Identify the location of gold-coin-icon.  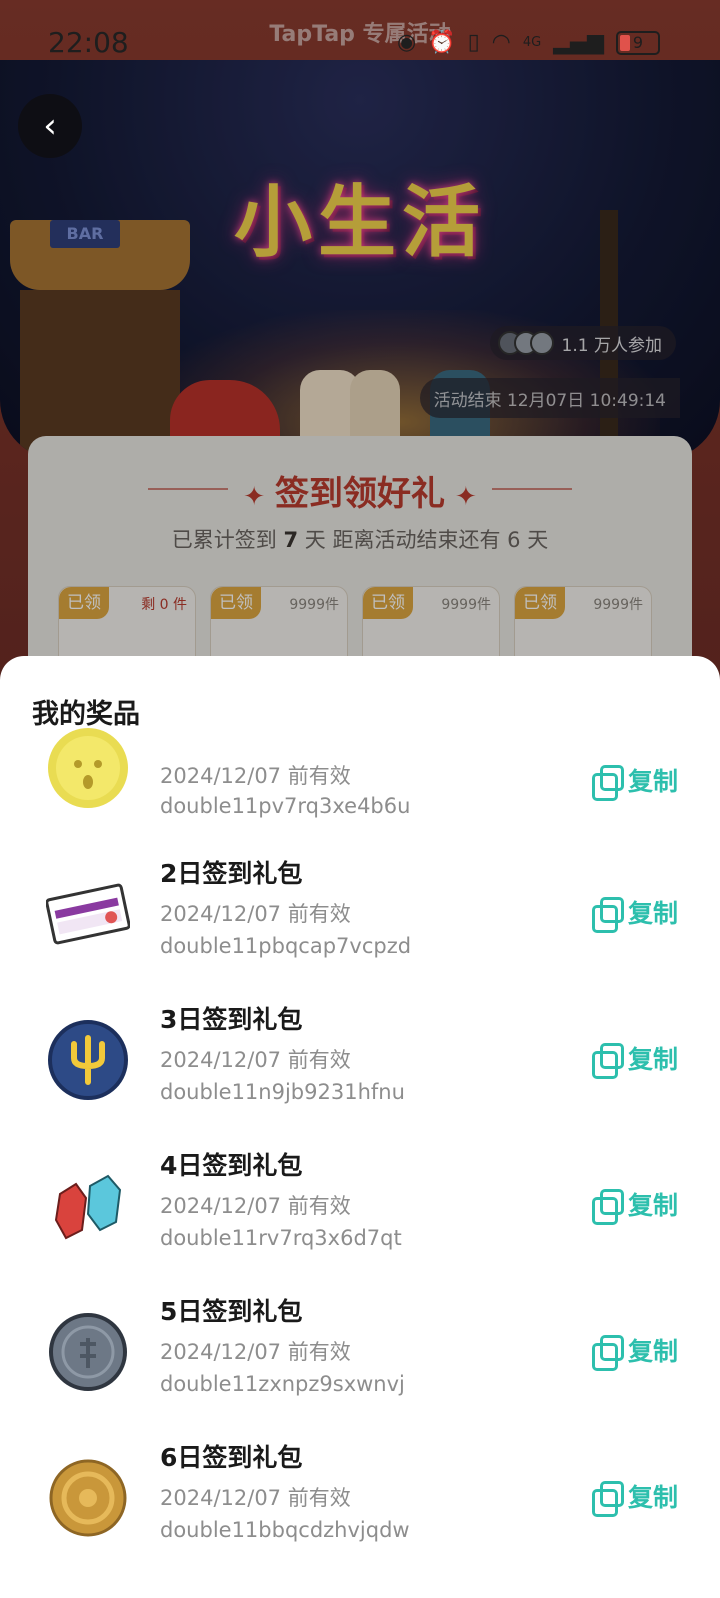
(88, 1498).